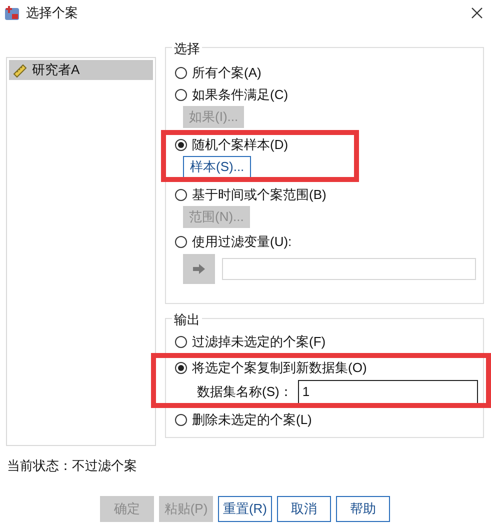  I want to click on option-label: 基于时间或个案范围(B), so click(259, 195).